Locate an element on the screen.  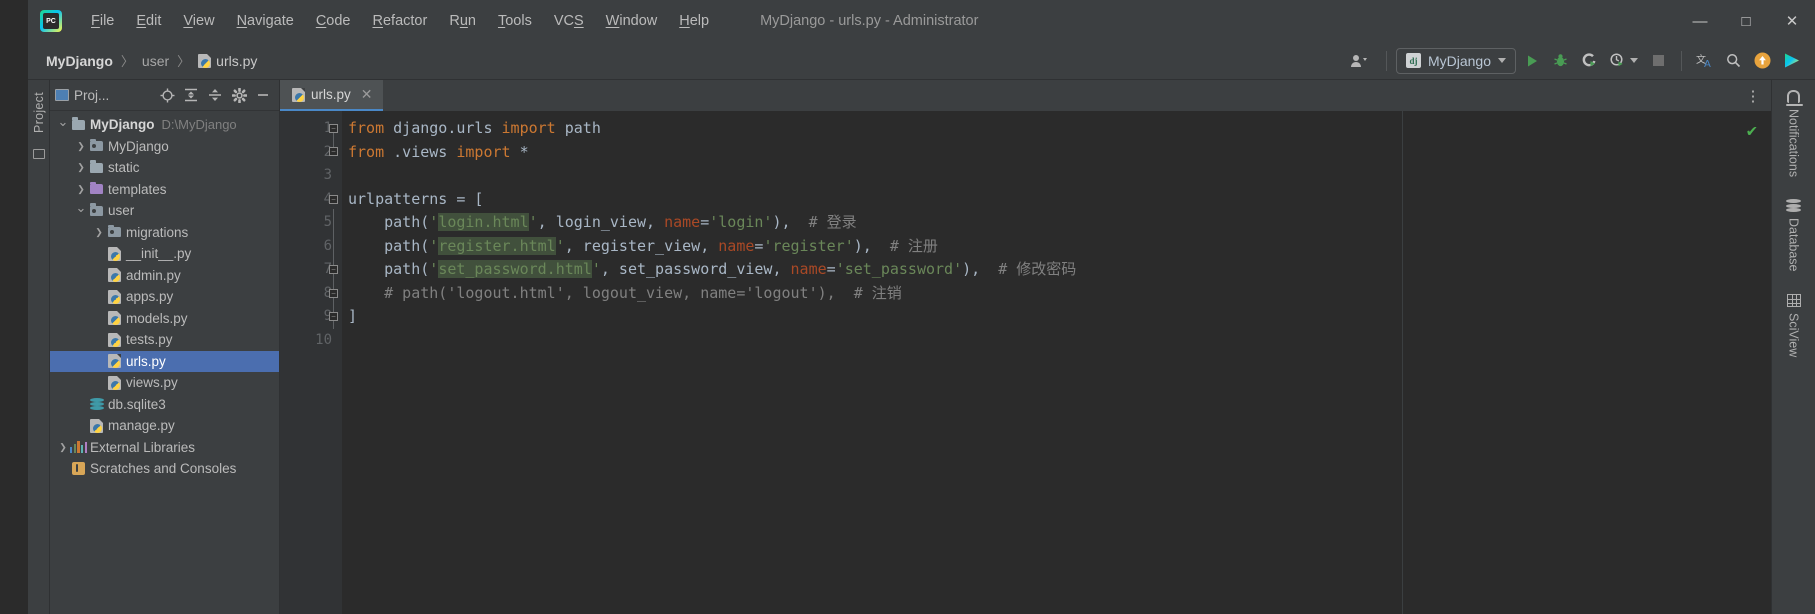
menu-item-navigate: Navigate is located at coordinates (265, 21).